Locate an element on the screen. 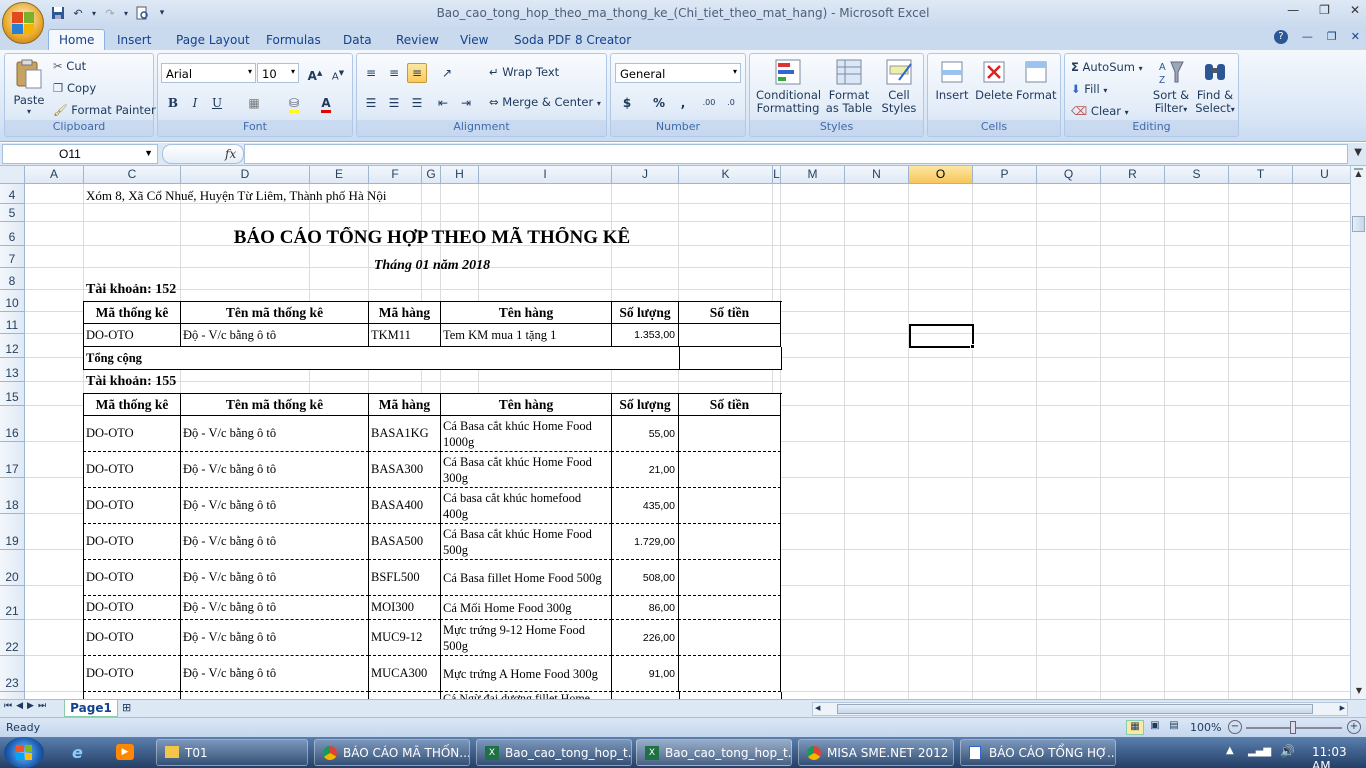 The image size is (1366, 768). tab-formulas: Formulas is located at coordinates (293, 40).